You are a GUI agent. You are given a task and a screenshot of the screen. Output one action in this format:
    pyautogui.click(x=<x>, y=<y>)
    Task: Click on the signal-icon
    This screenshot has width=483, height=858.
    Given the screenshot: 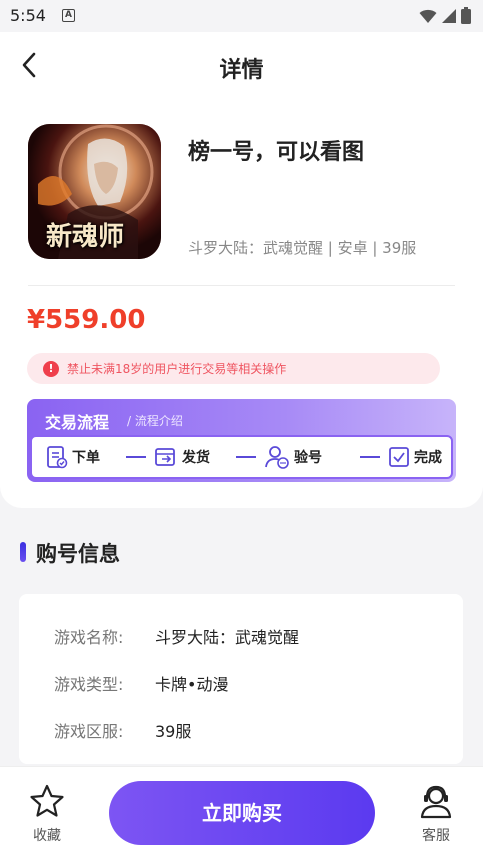 What is the action you would take?
    pyautogui.click(x=449, y=15)
    